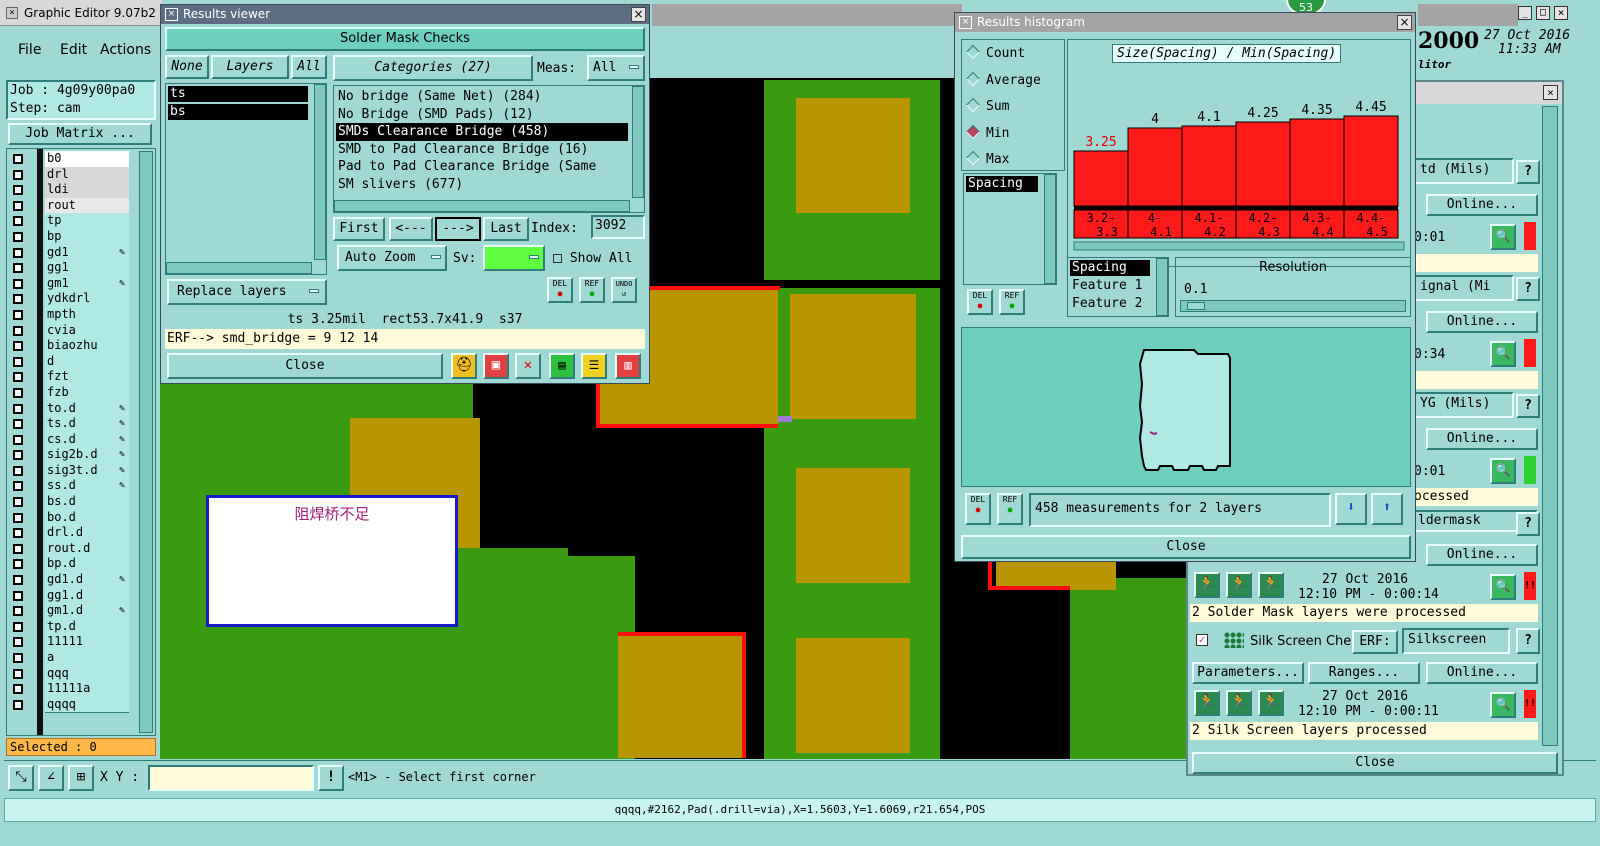  Describe the element at coordinates (458, 229) in the screenshot. I see `next-button: --->` at that location.